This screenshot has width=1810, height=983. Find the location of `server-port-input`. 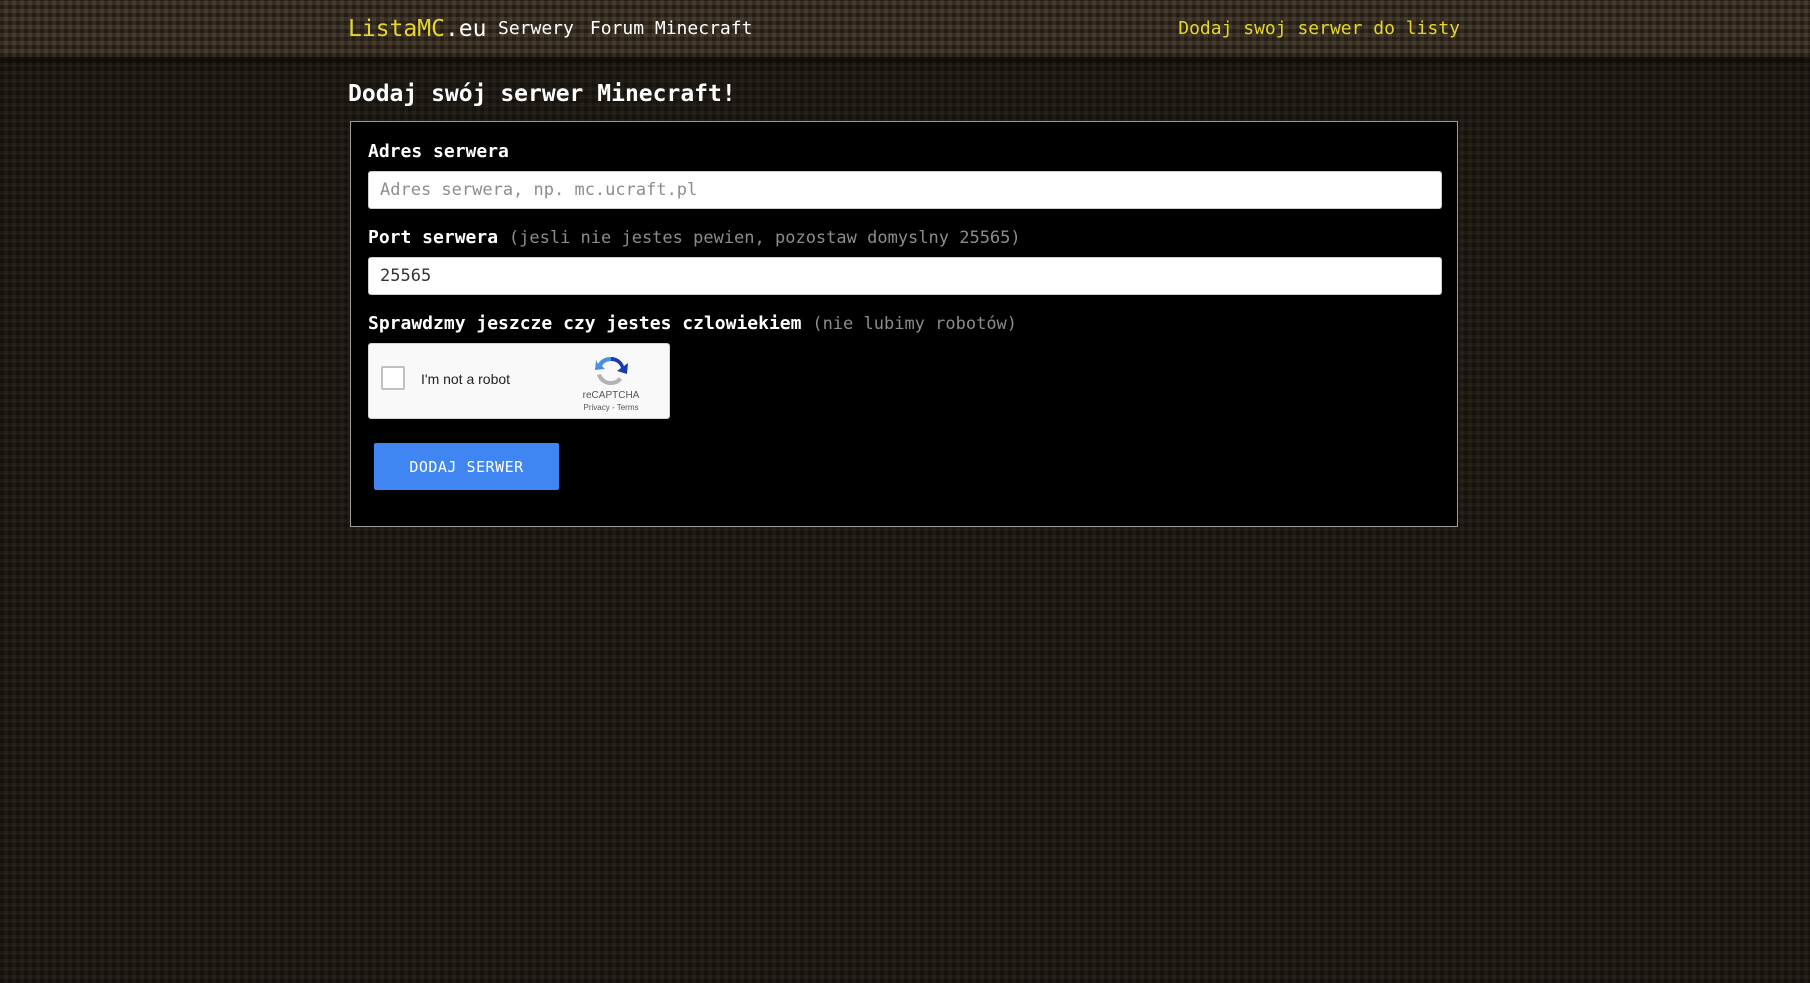

server-port-input is located at coordinates (905, 276).